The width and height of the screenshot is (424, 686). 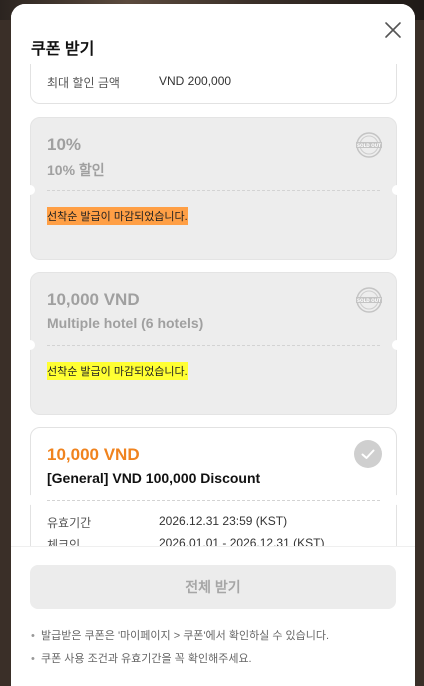 I want to click on modal-header: 쿠폰 받기, so click(x=213, y=34).